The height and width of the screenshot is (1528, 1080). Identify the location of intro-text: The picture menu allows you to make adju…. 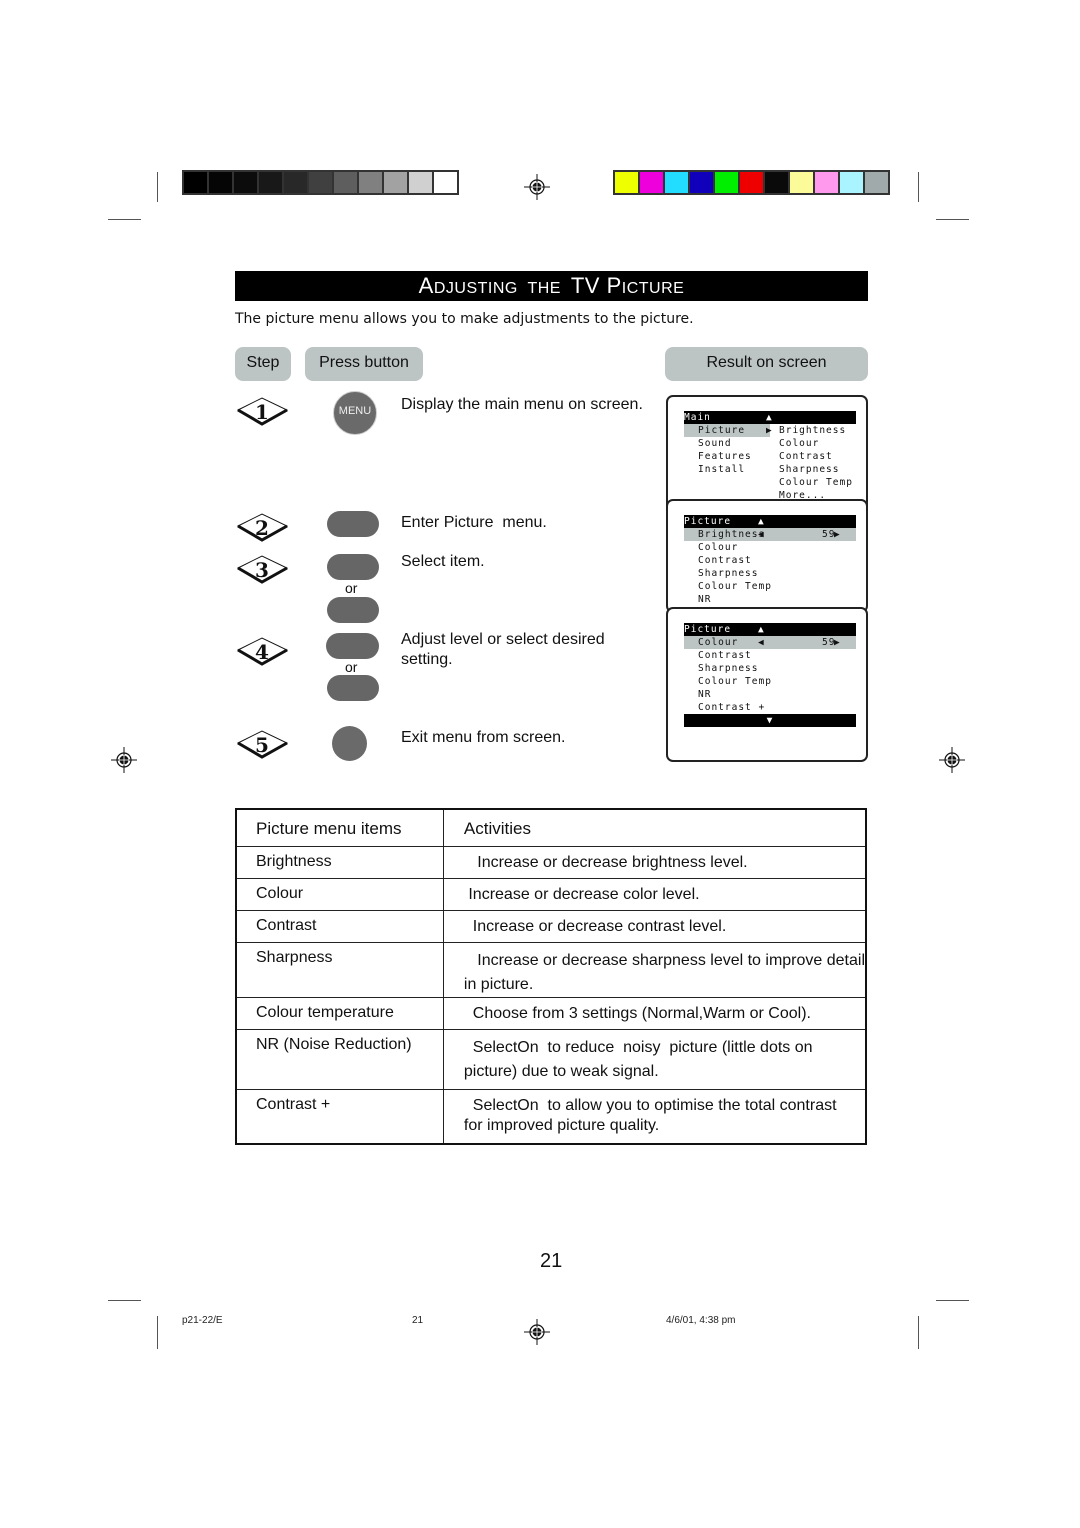
(464, 319).